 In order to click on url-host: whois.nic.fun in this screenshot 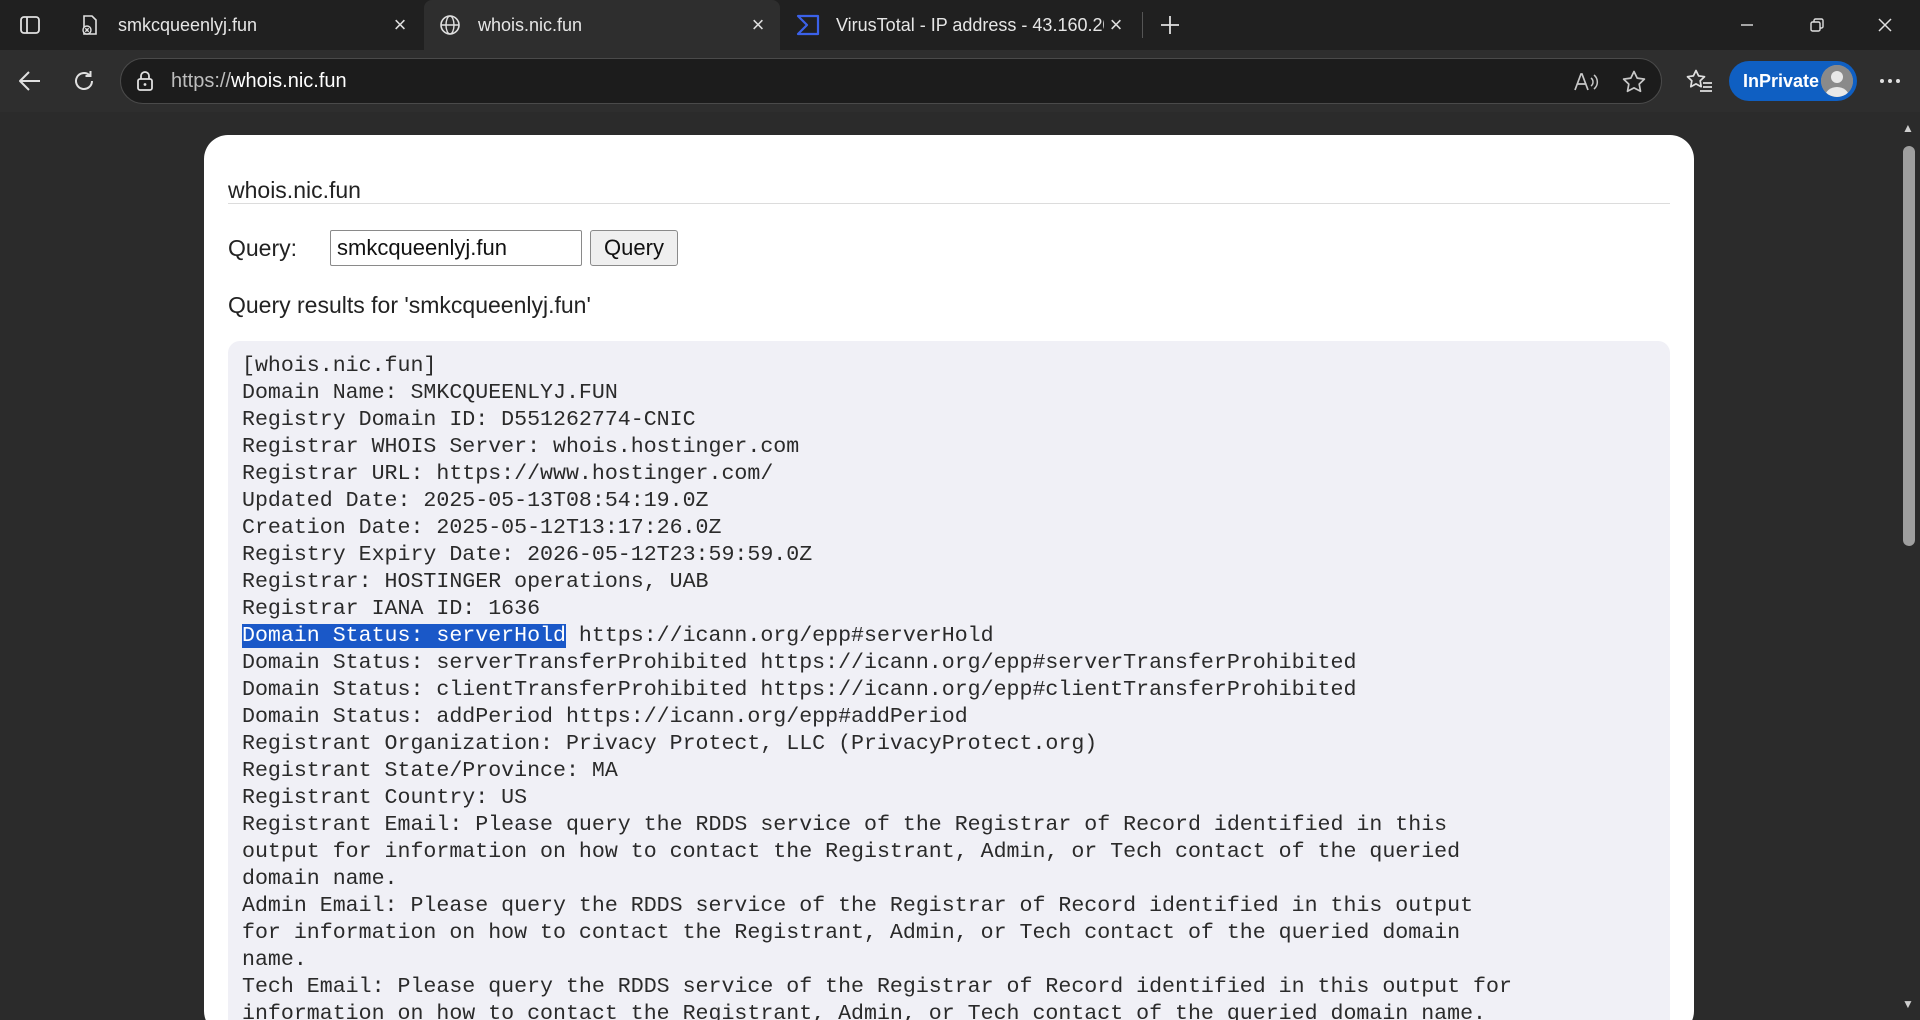, I will do `click(289, 81)`.